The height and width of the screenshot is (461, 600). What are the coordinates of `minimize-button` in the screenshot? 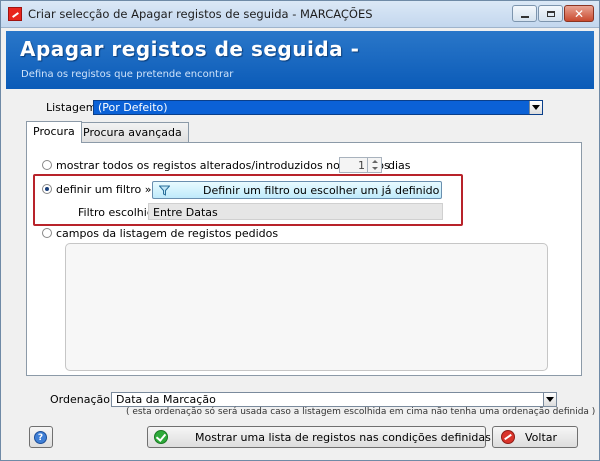 It's located at (524, 13).